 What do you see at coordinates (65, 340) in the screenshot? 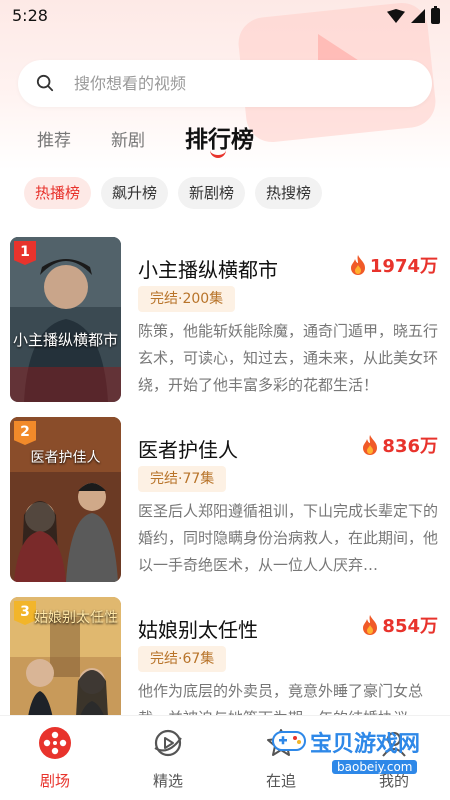
I see `cover-title: 小主播纵横都市` at bounding box center [65, 340].